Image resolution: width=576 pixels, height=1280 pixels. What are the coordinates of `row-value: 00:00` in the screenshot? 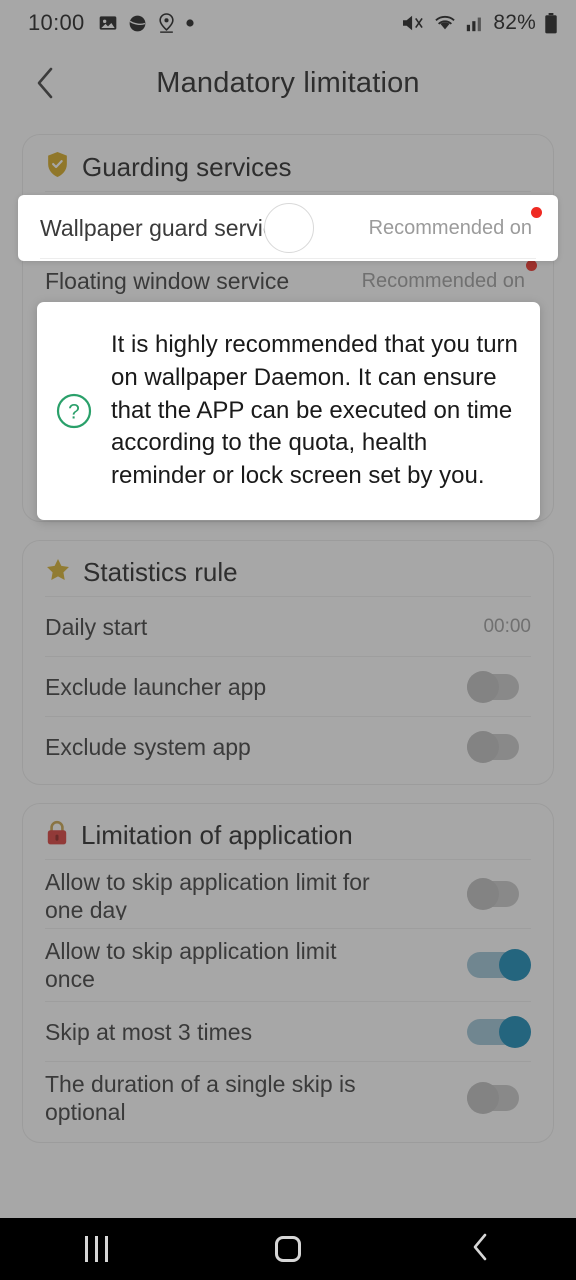 It's located at (507, 626).